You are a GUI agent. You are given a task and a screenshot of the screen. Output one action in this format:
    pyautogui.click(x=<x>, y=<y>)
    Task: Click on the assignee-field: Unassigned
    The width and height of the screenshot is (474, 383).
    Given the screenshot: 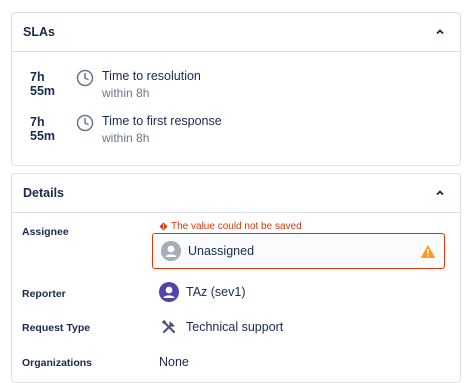 What is the action you would take?
    pyautogui.click(x=298, y=251)
    